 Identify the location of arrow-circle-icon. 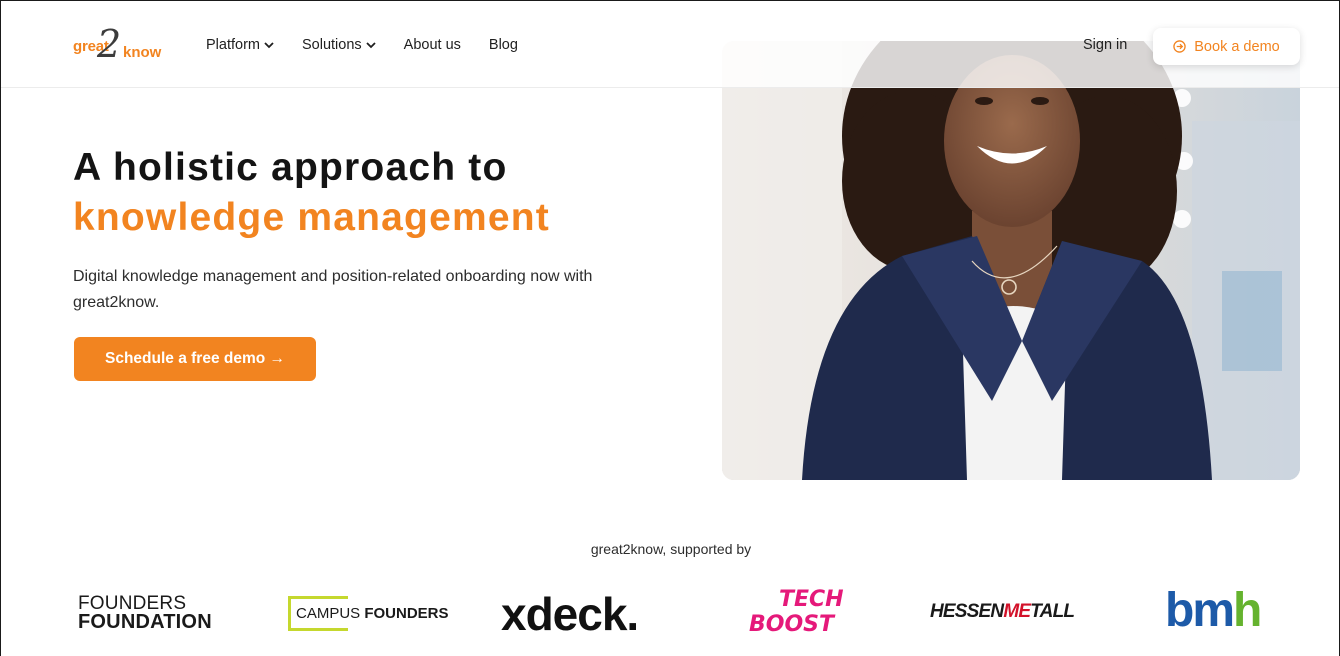
(1179, 46).